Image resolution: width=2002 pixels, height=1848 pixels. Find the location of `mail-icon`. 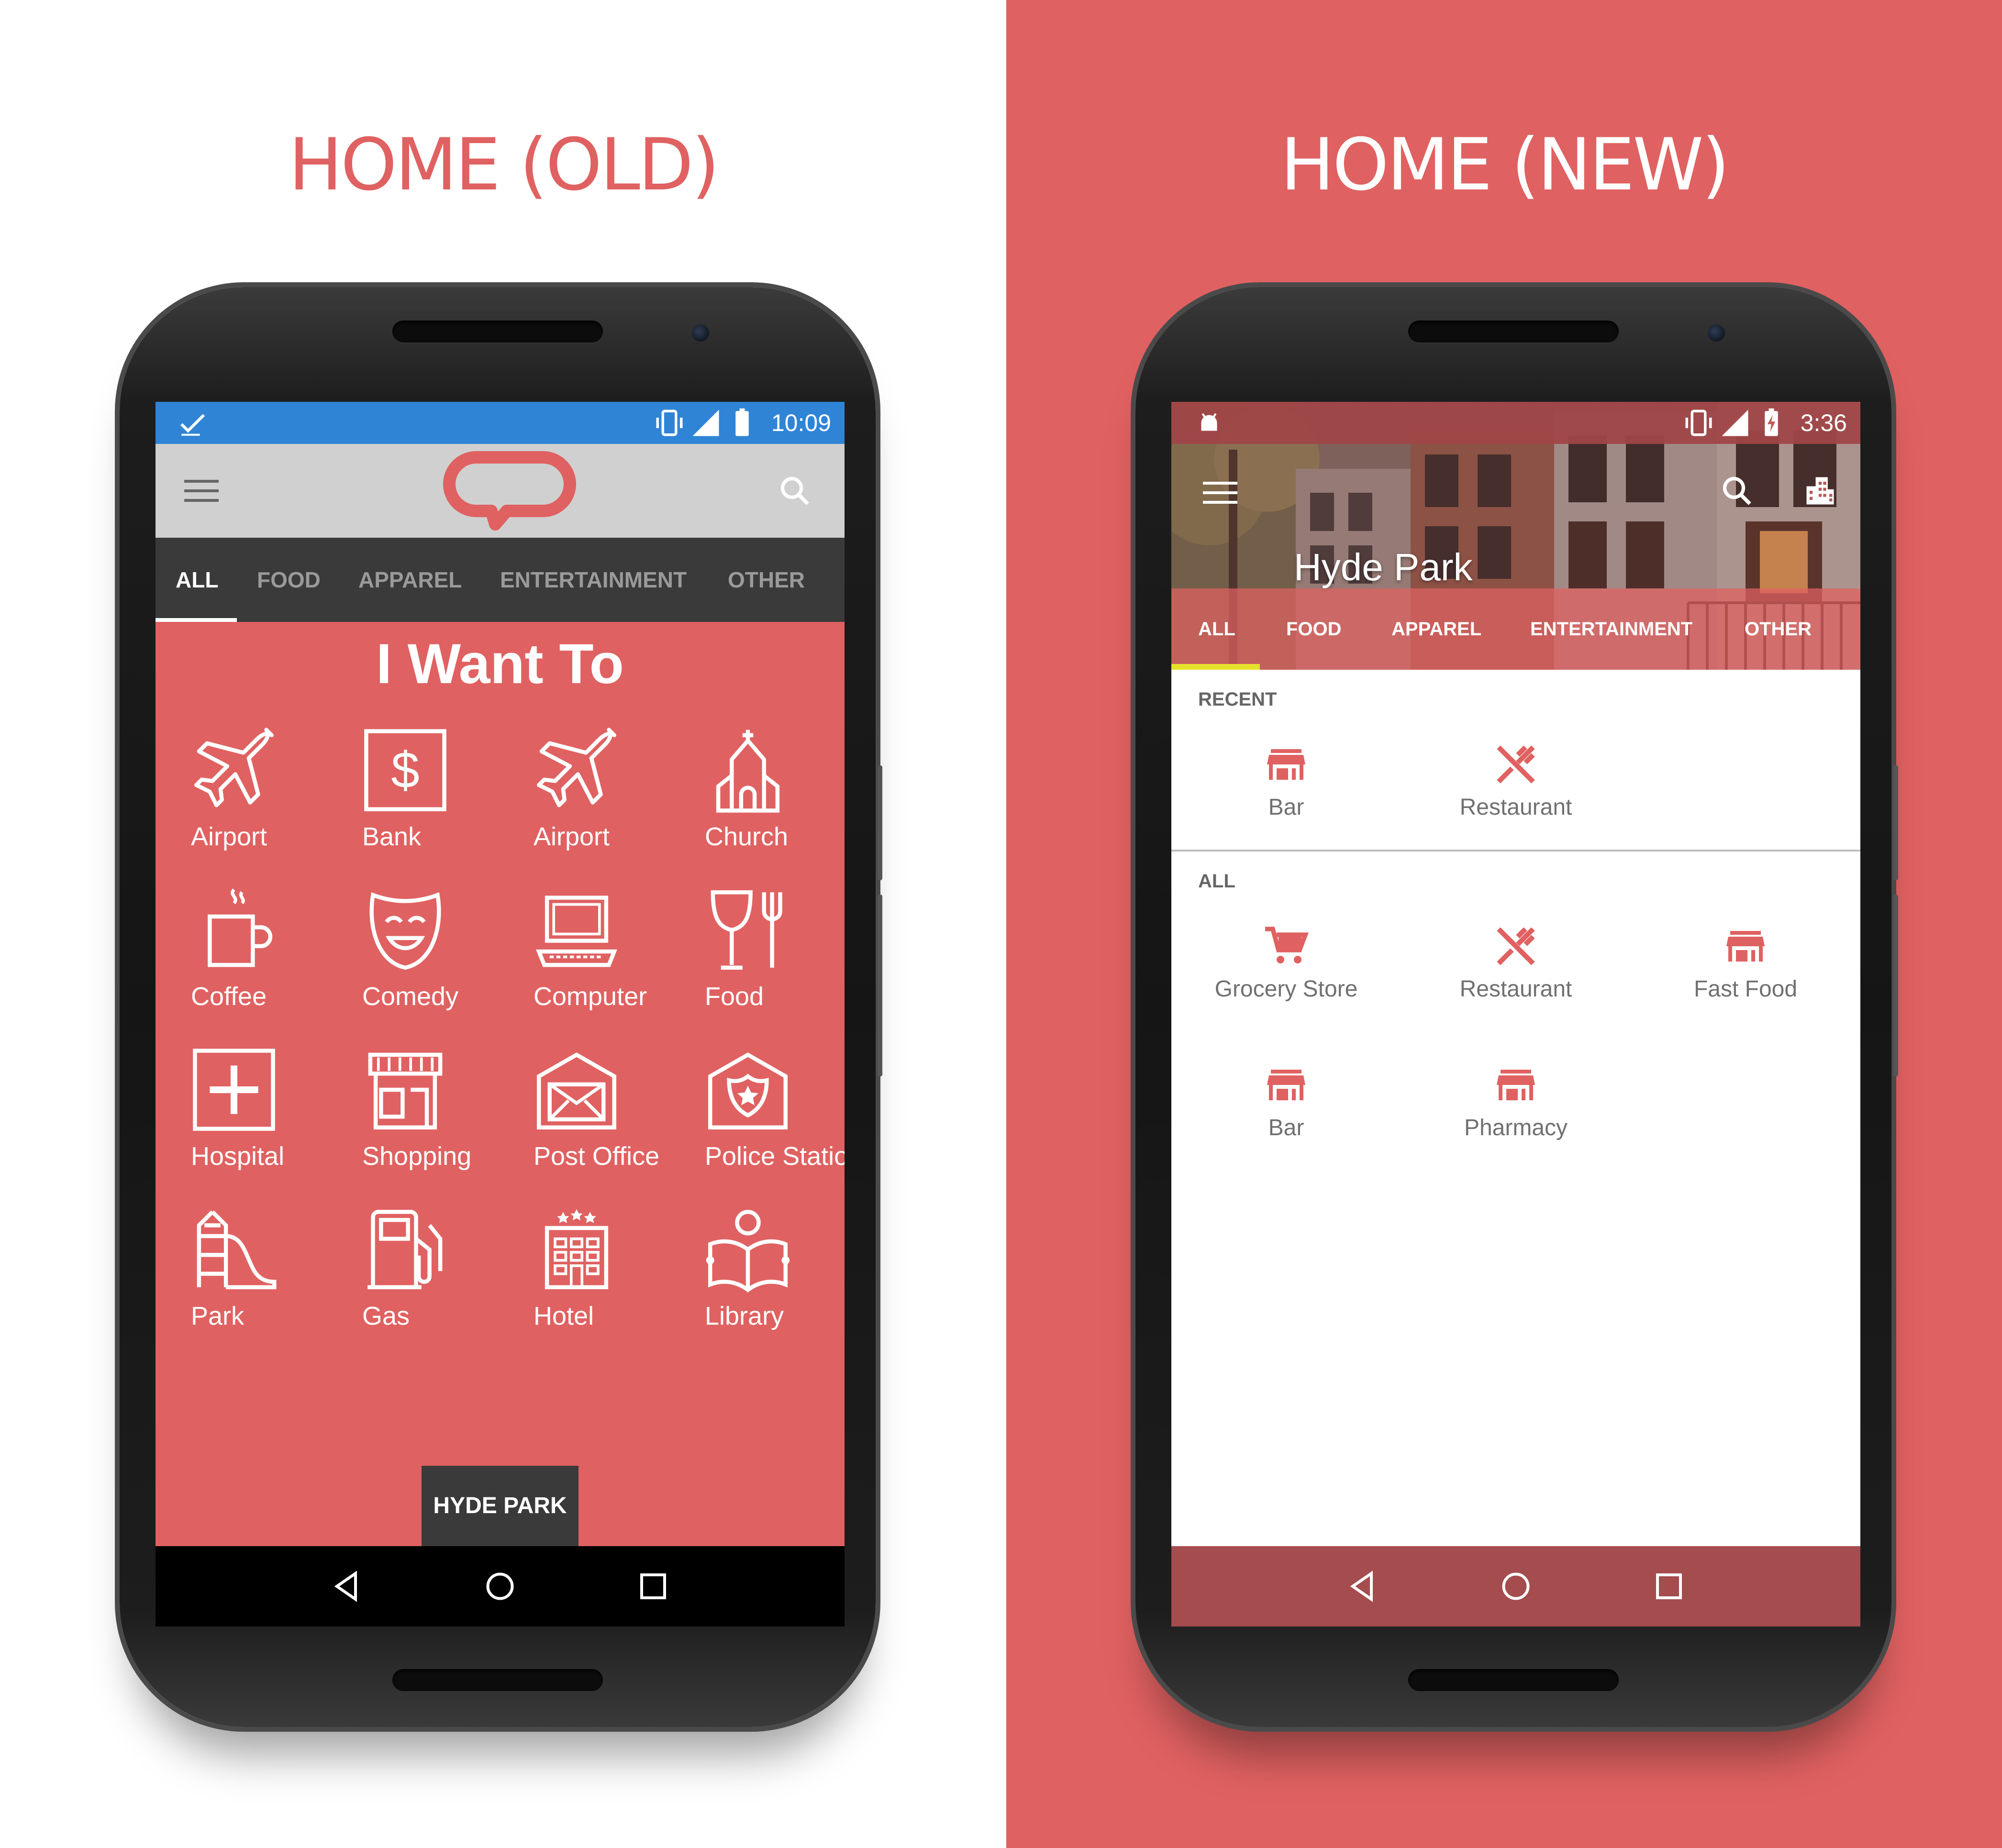

mail-icon is located at coordinates (576, 1090).